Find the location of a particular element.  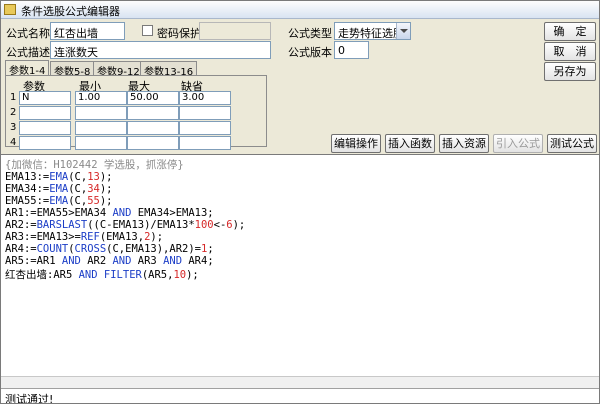

row-number: 2 is located at coordinates (13, 112).